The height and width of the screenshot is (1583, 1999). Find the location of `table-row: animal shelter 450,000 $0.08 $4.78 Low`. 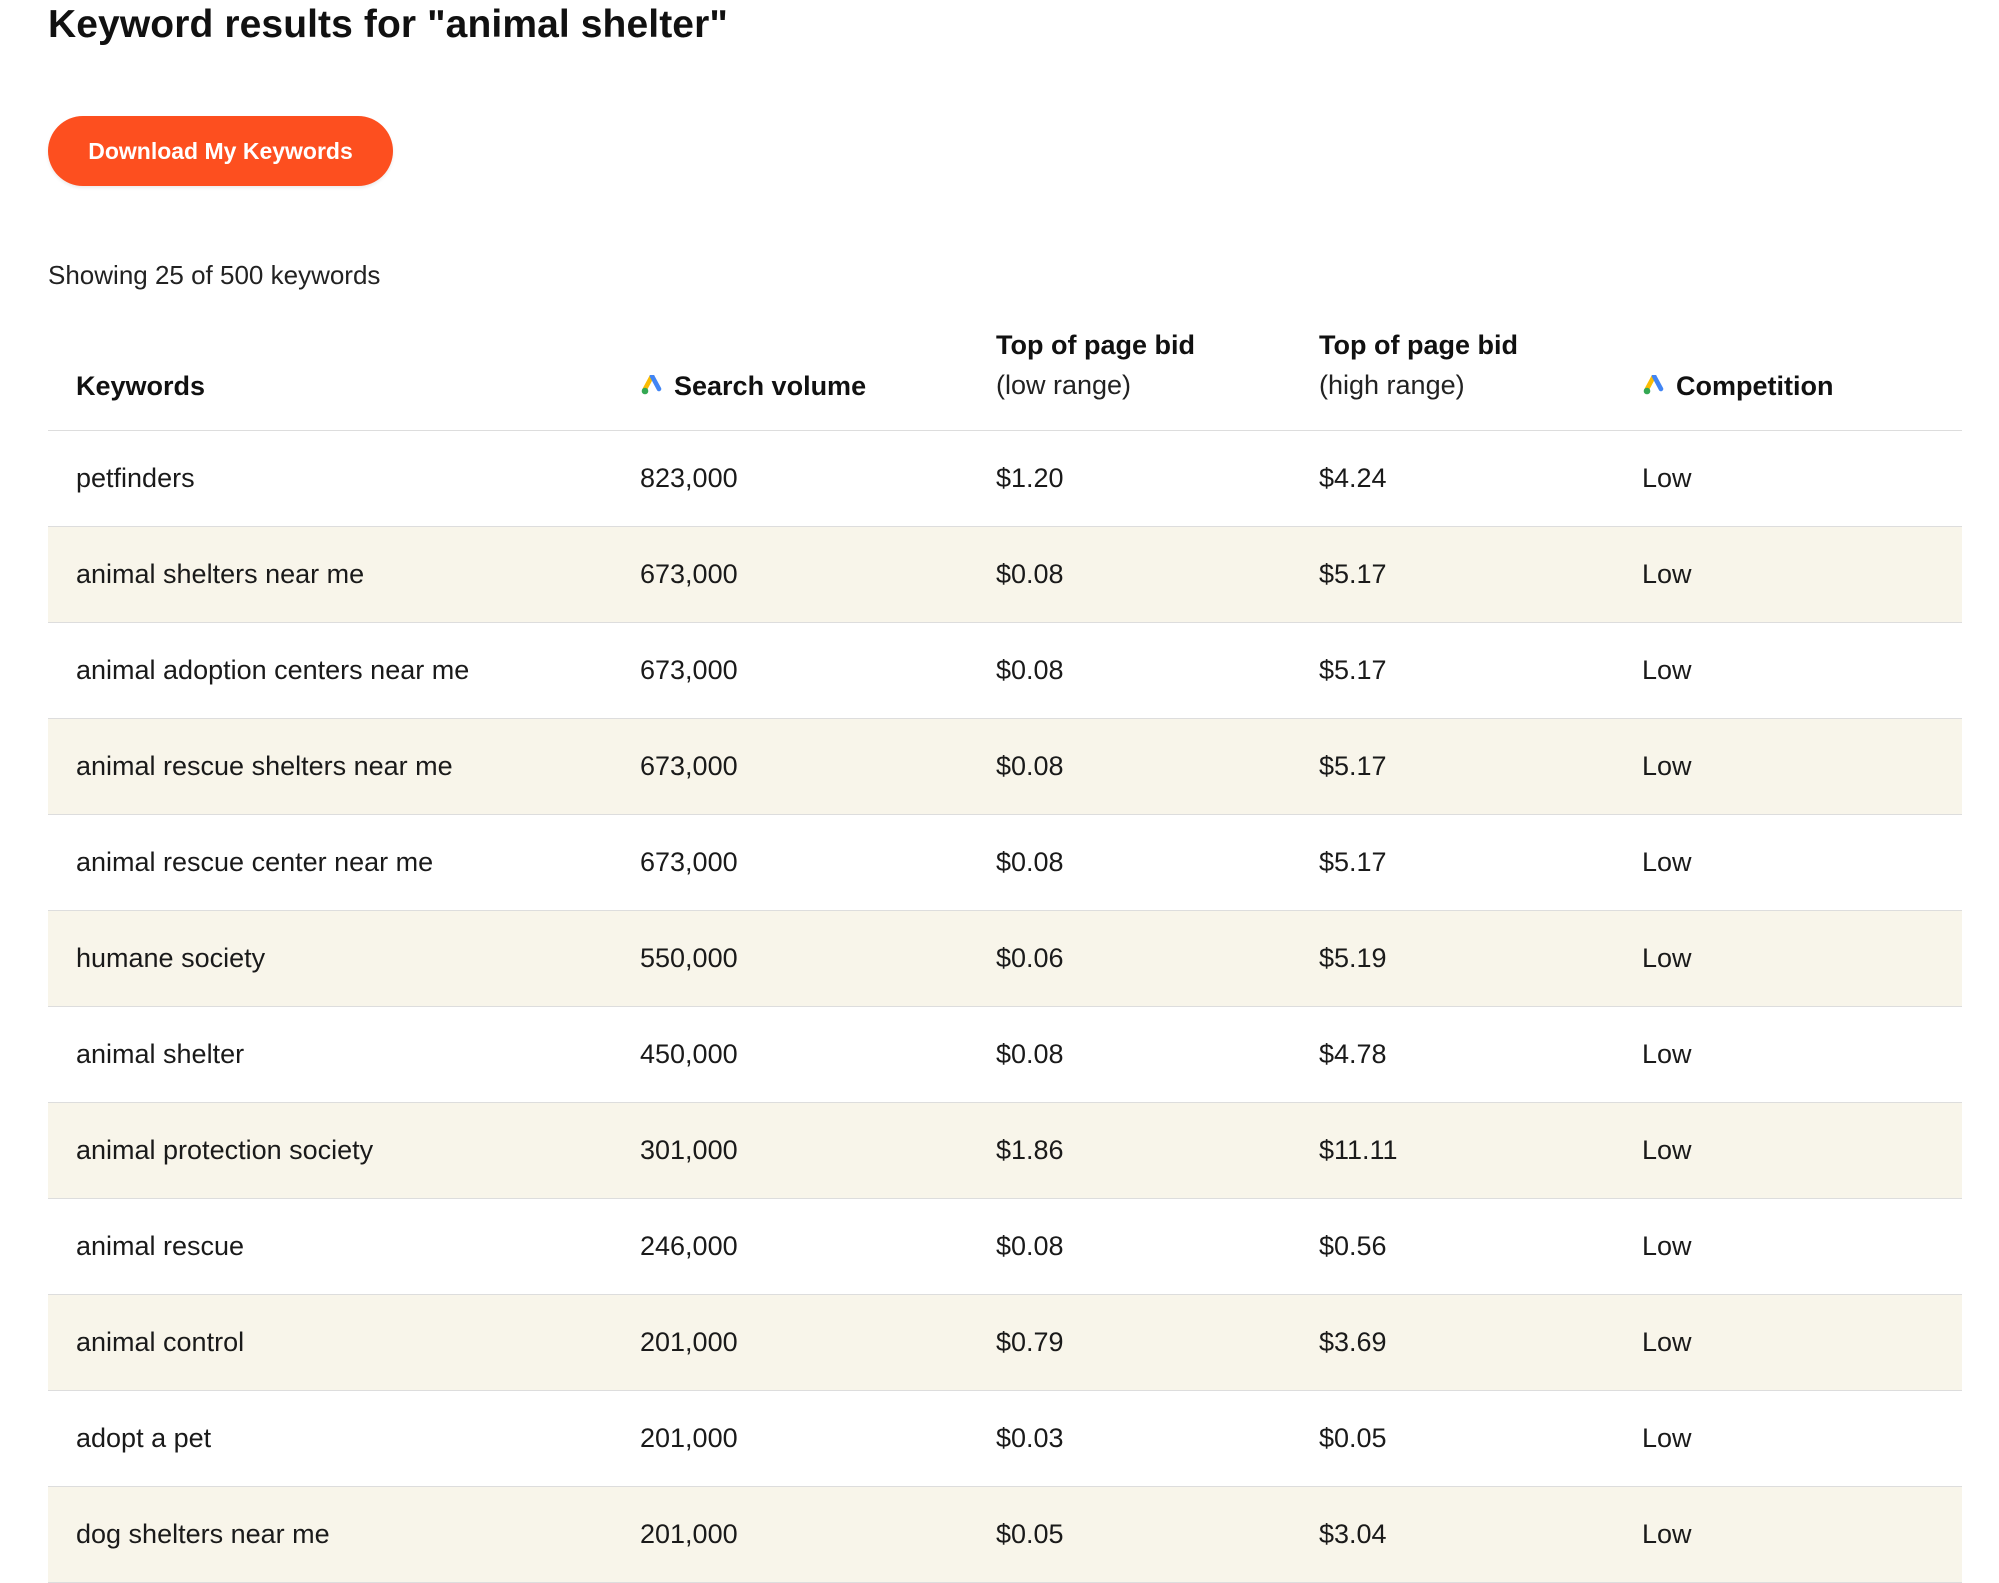

table-row: animal shelter 450,000 $0.08 $4.78 Low is located at coordinates (1005, 1054).